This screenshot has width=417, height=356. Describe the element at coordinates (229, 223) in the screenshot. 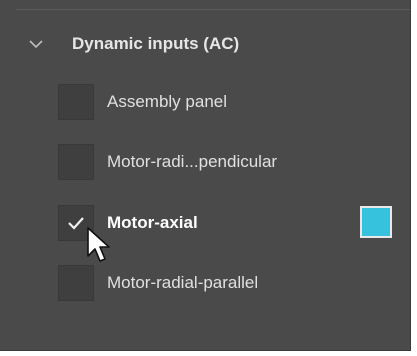

I see `list-item-motor-axial: Motor-axial` at that location.